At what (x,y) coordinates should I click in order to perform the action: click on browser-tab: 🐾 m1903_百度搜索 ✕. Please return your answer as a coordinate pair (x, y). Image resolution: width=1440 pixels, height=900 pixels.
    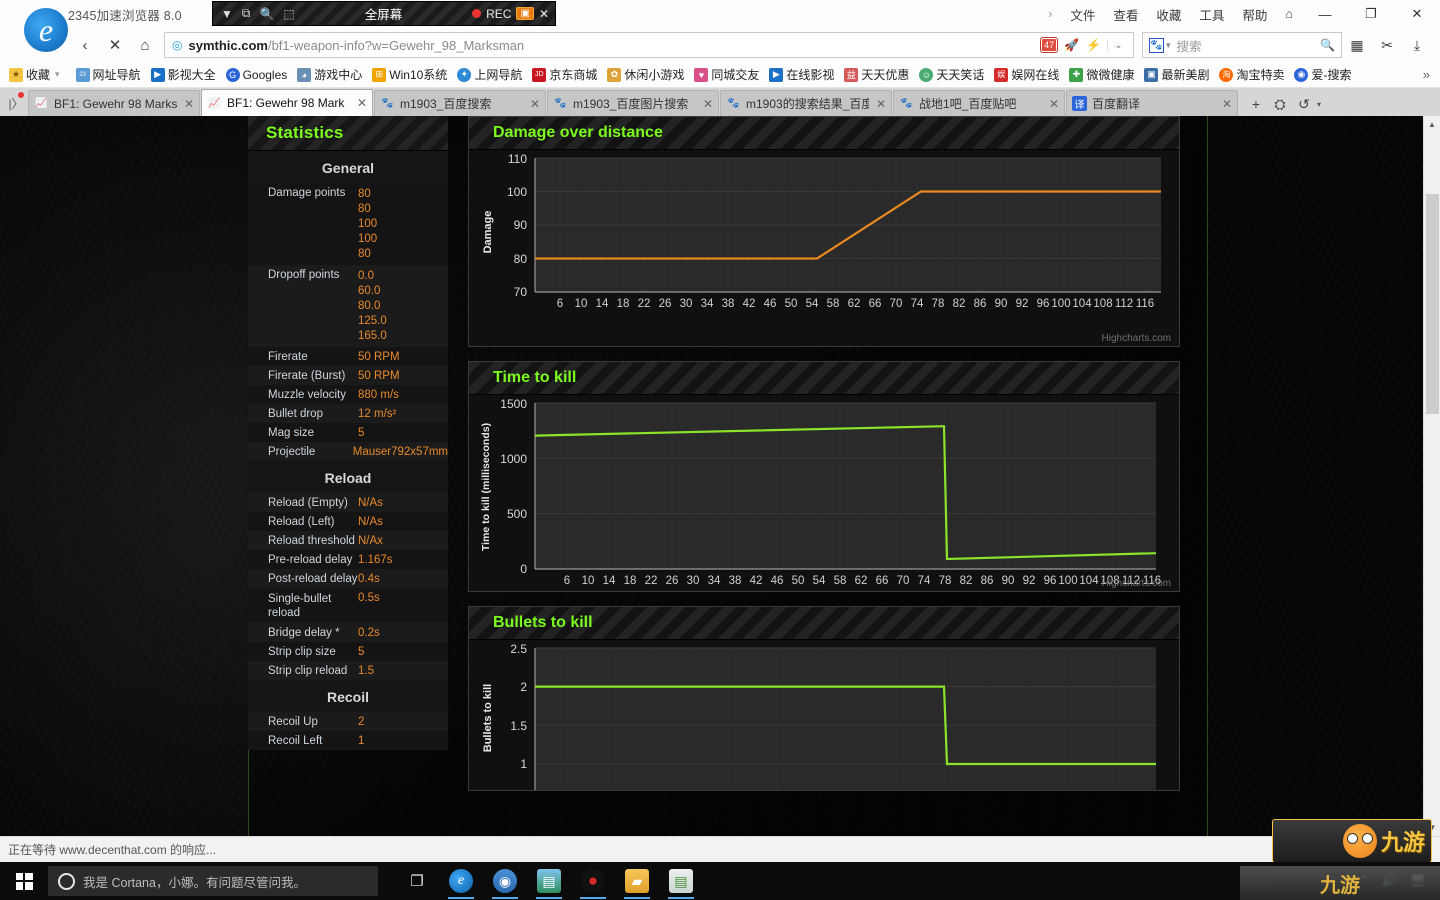
    Looking at the image, I should click on (460, 103).